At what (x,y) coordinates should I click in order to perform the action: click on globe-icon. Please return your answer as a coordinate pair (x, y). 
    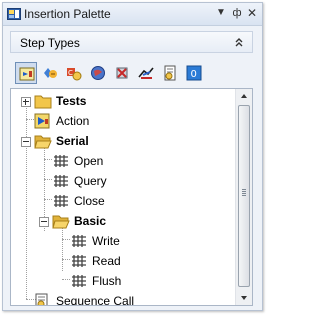
    Looking at the image, I should click on (98, 73).